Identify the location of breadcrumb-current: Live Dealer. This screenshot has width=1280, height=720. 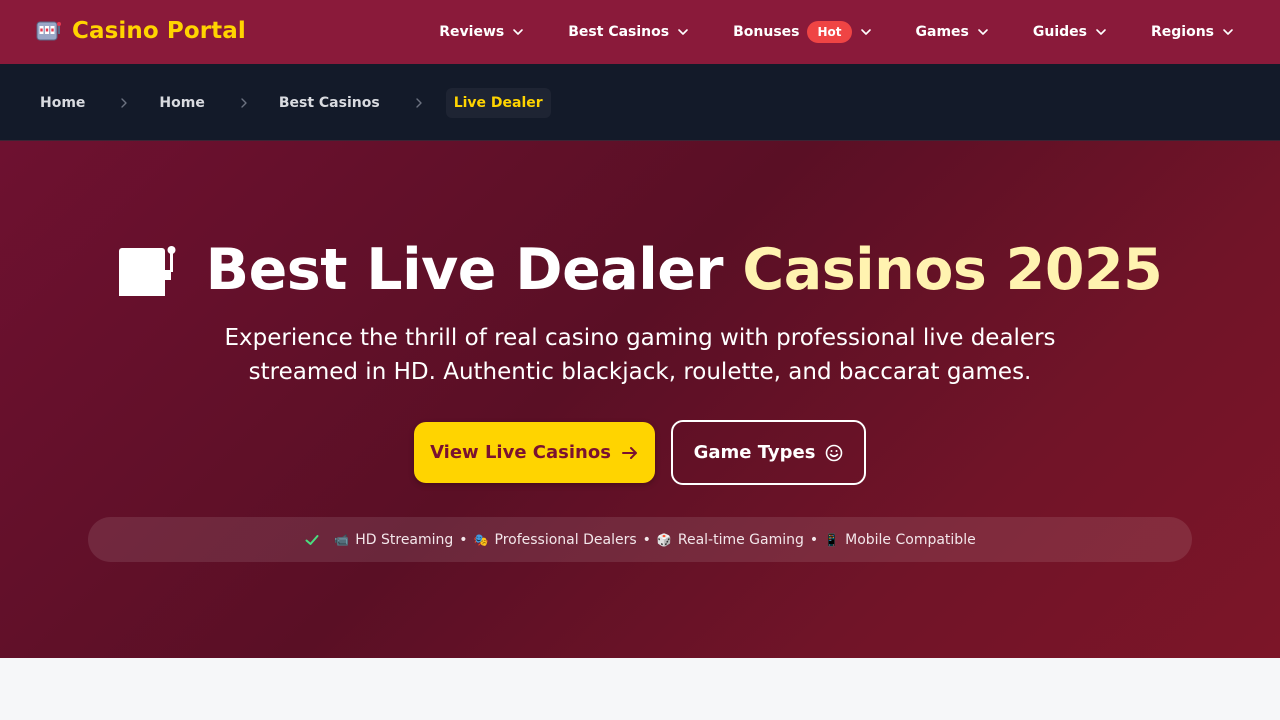
(498, 102).